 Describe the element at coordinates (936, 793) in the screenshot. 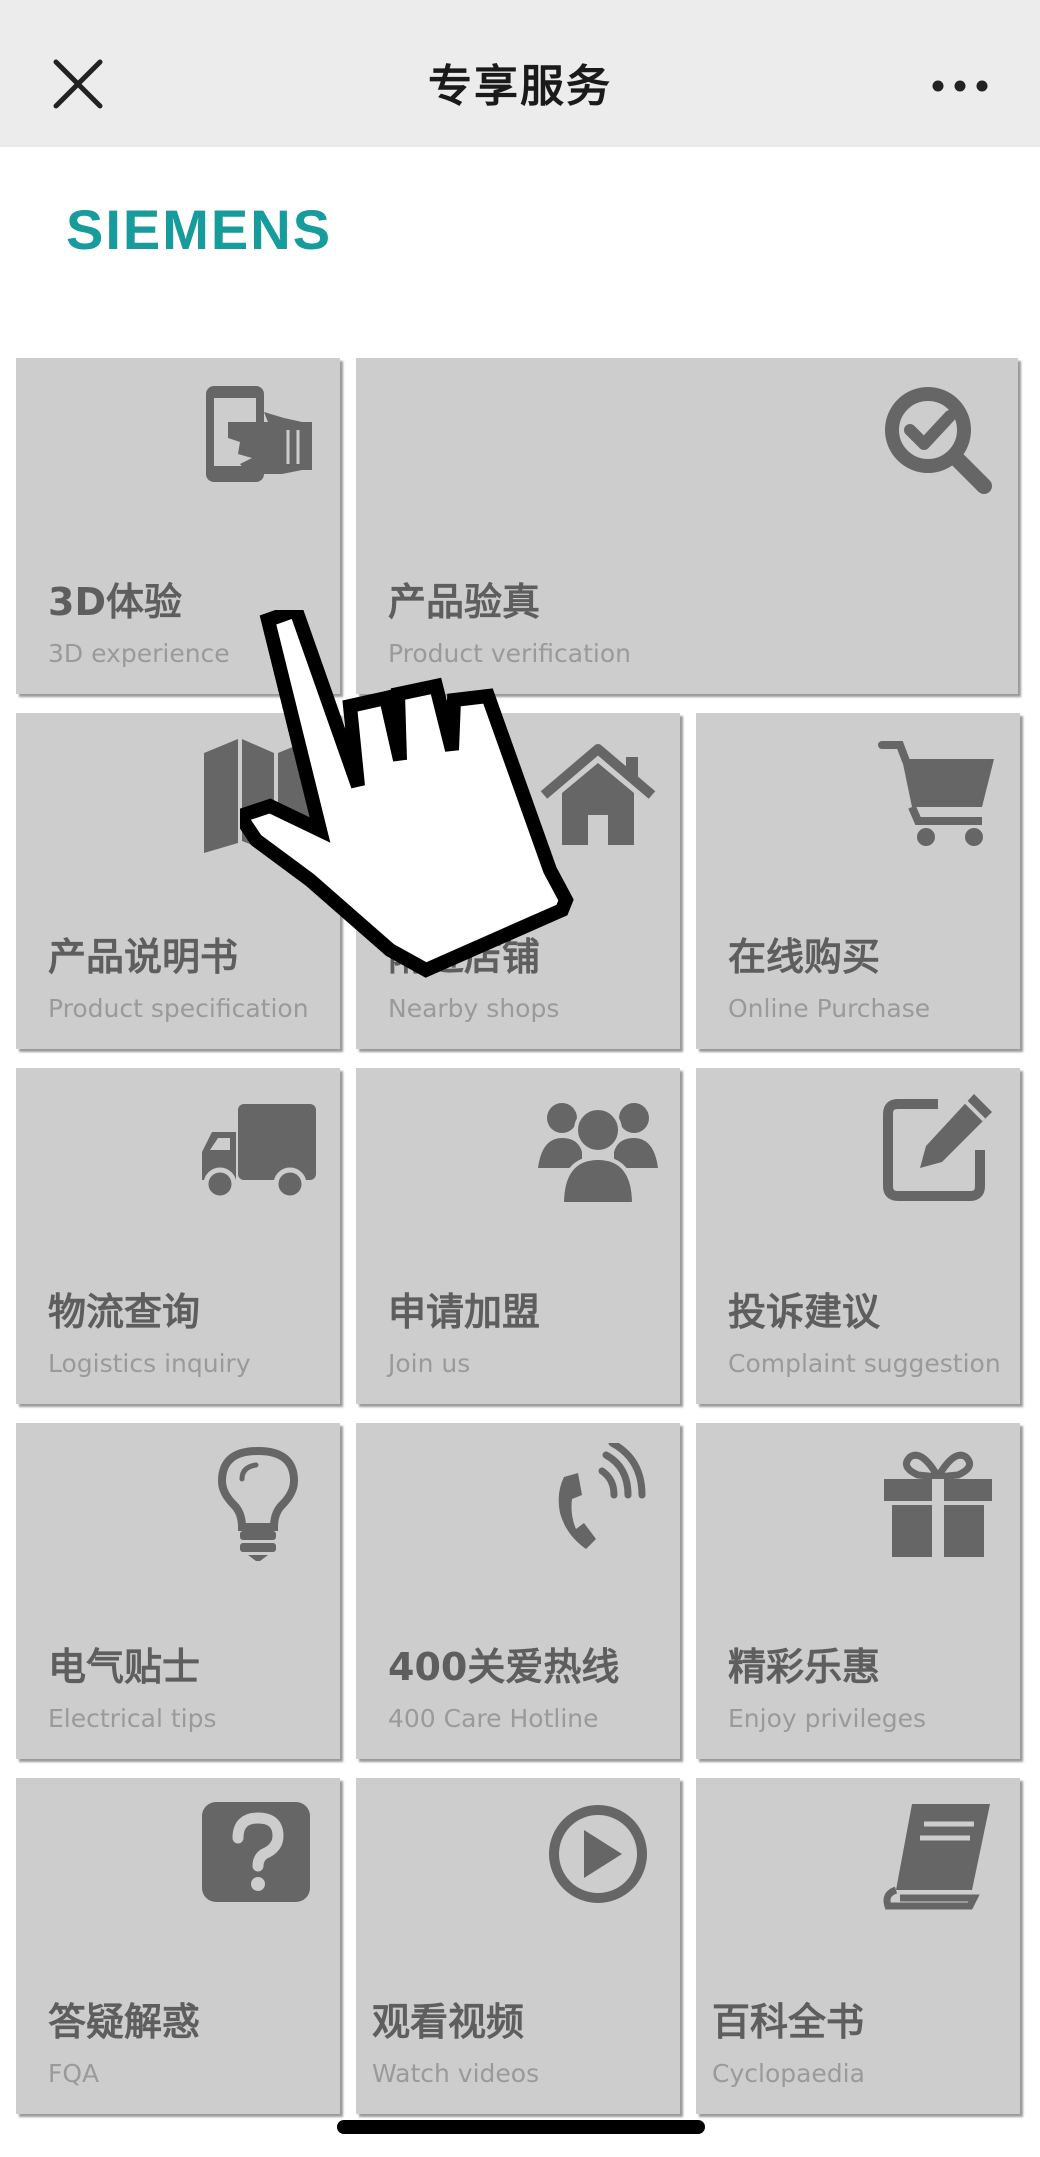

I see `cart-icon` at that location.